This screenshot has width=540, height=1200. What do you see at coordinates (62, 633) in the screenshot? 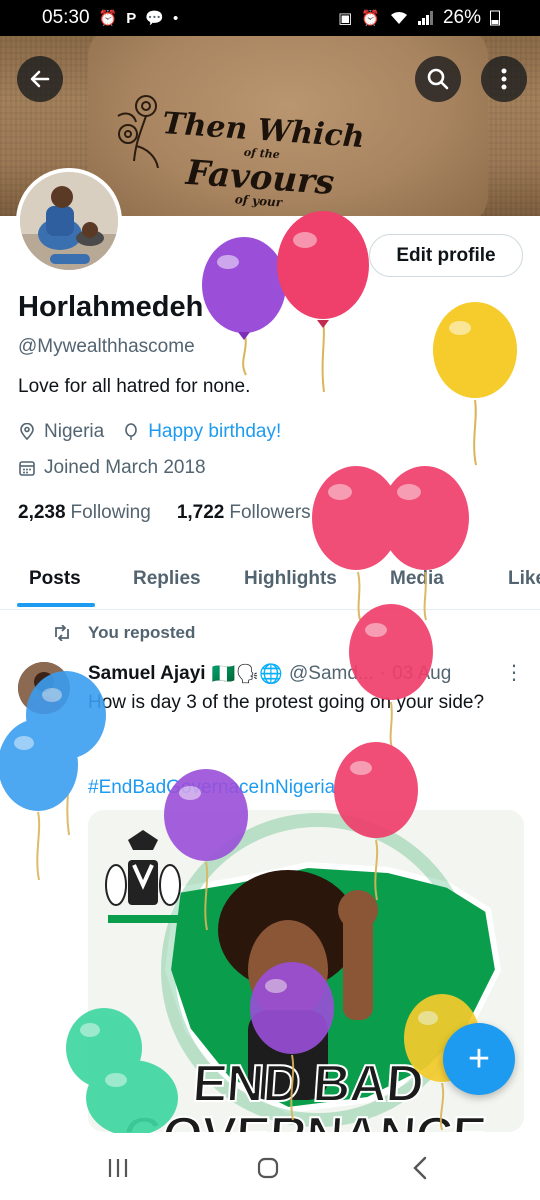
I see `repost-icon` at bounding box center [62, 633].